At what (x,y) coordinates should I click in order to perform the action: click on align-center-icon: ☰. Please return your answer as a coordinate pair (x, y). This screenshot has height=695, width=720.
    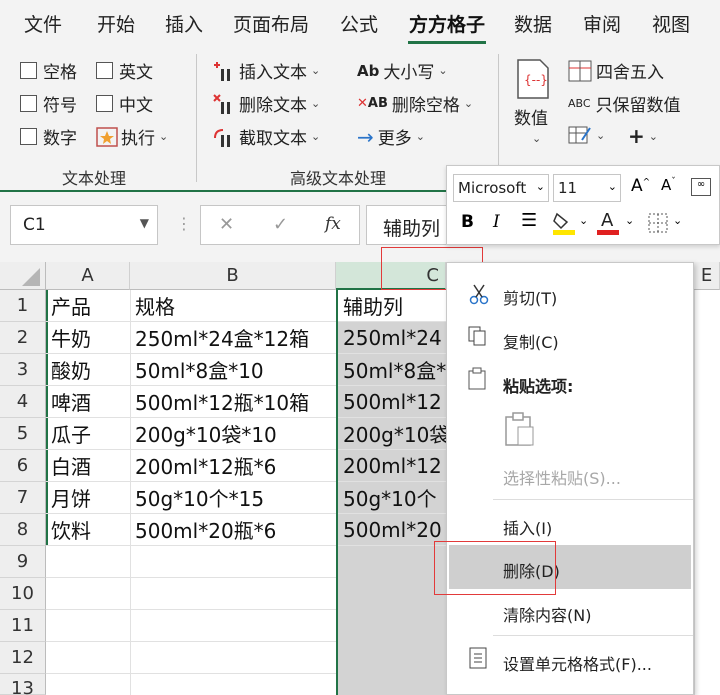
    Looking at the image, I should click on (529, 220).